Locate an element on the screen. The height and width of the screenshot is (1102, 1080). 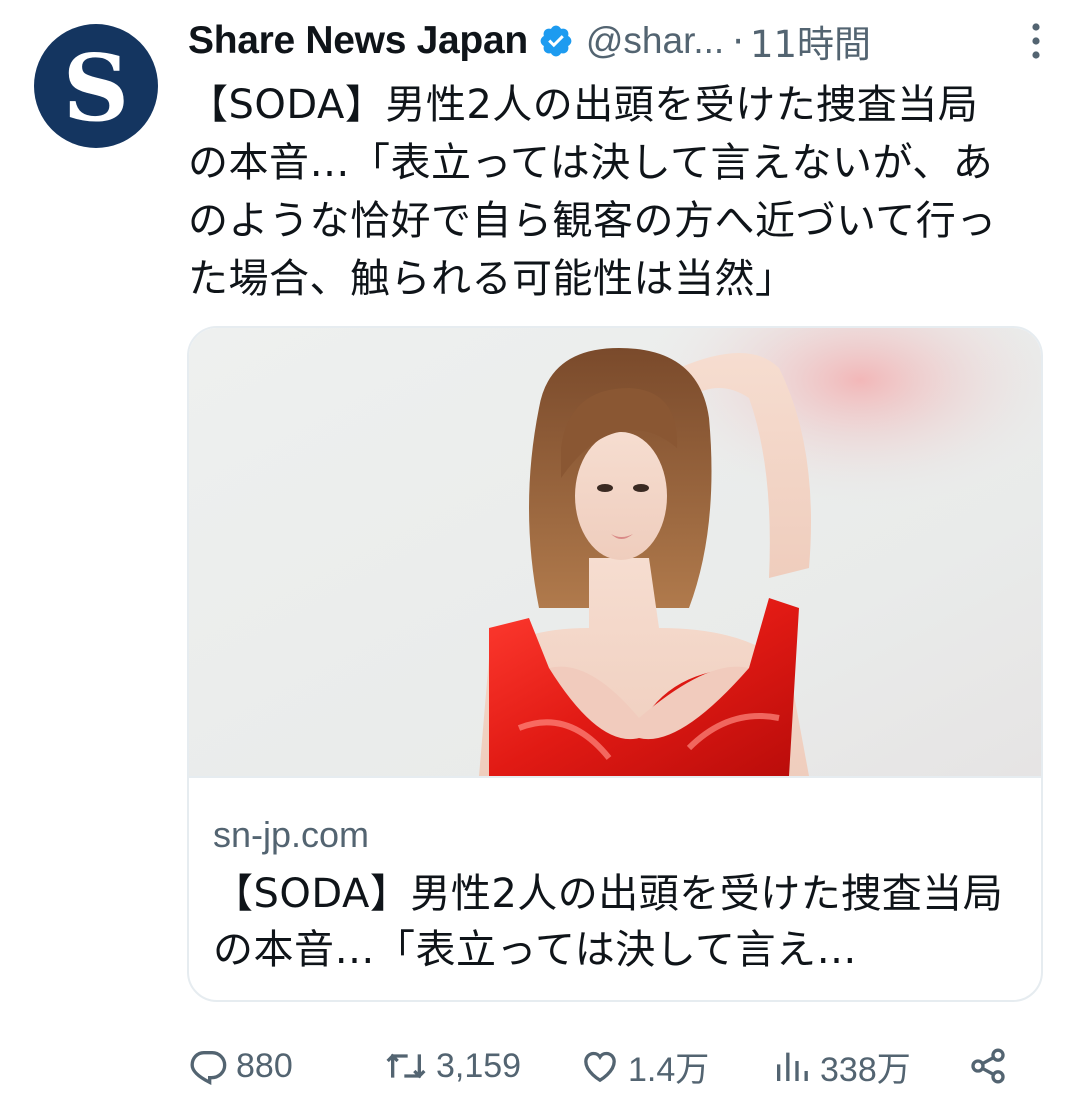
like-button: 1.4万 is located at coordinates (644, 1066).